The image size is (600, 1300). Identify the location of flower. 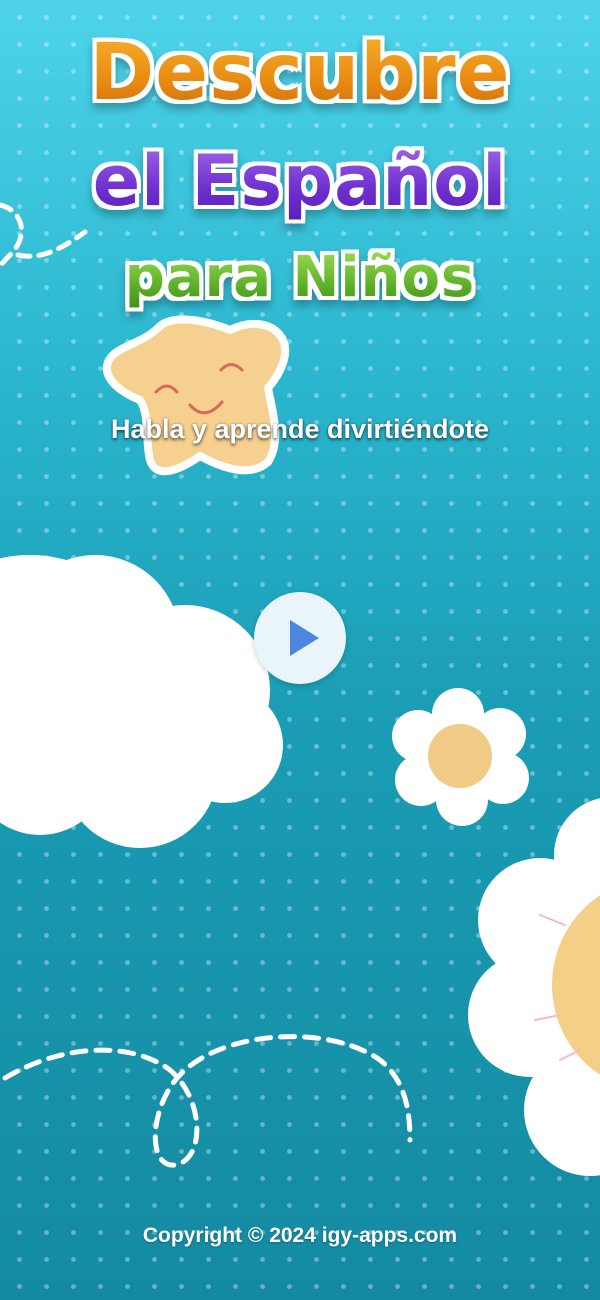
(460, 757).